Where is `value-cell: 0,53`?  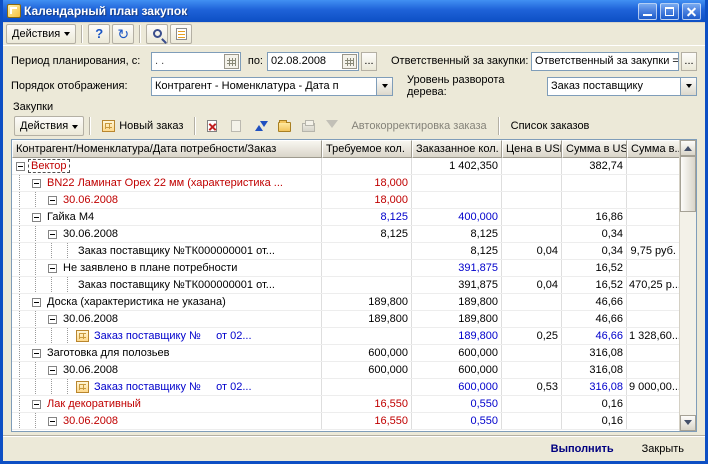
value-cell: 0,53 is located at coordinates (532, 387).